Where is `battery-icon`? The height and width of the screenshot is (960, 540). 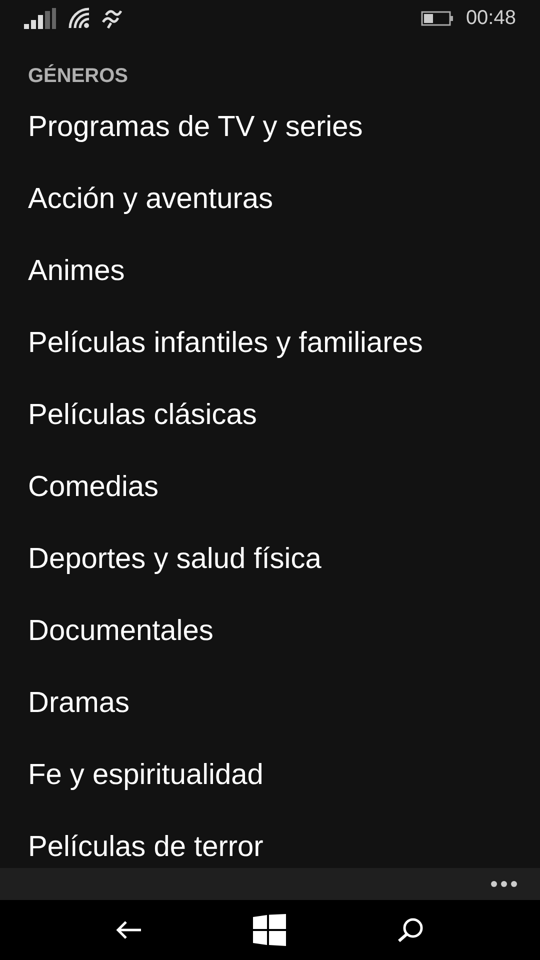 battery-icon is located at coordinates (437, 18).